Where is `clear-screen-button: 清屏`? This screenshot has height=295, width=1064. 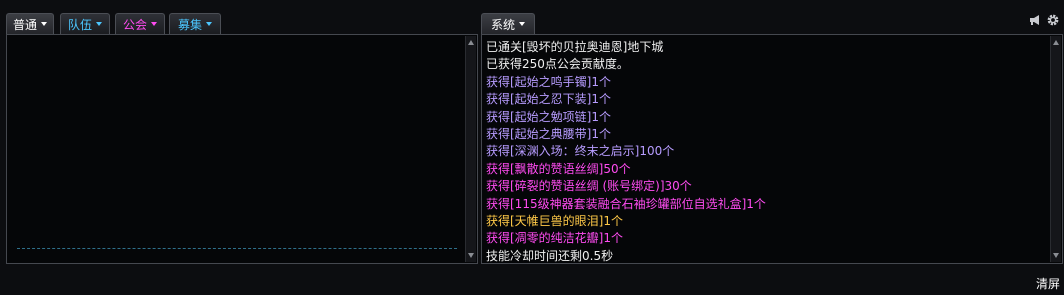
clear-screen-button: 清屏 is located at coordinates (1048, 283).